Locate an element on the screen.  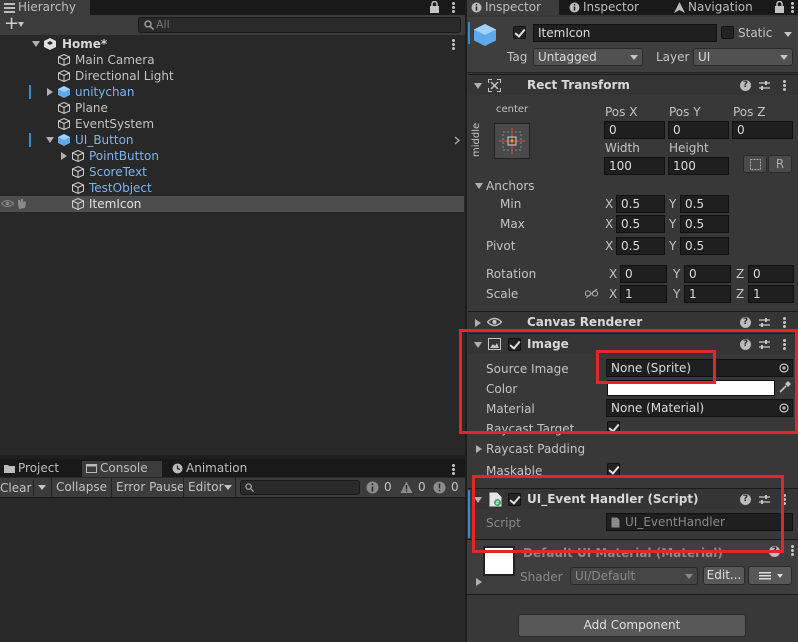
rotation-y-input: 0 is located at coordinates (707, 274).